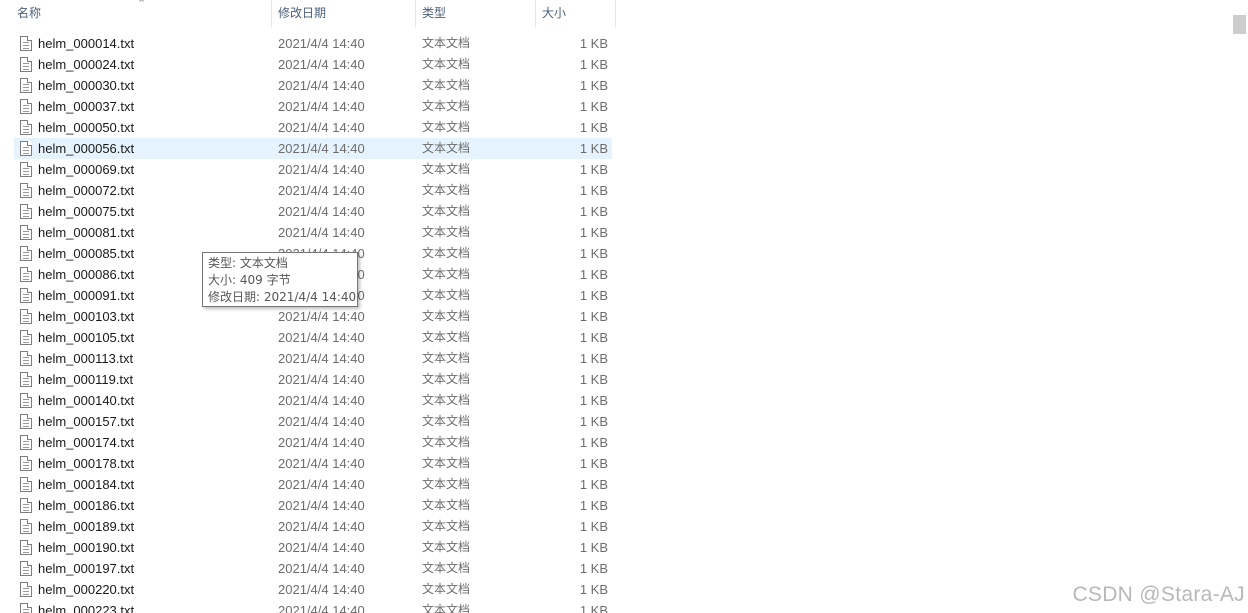 This screenshot has height=613, width=1248. I want to click on file-row: helm_000081.txt 2021/4/4 14:40 文本文档 1 KB, so click(313, 232).